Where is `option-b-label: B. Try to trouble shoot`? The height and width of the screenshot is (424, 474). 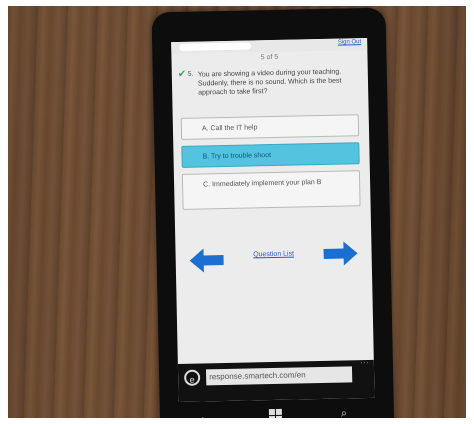
option-b-label: B. Try to trouble shoot is located at coordinates (237, 156).